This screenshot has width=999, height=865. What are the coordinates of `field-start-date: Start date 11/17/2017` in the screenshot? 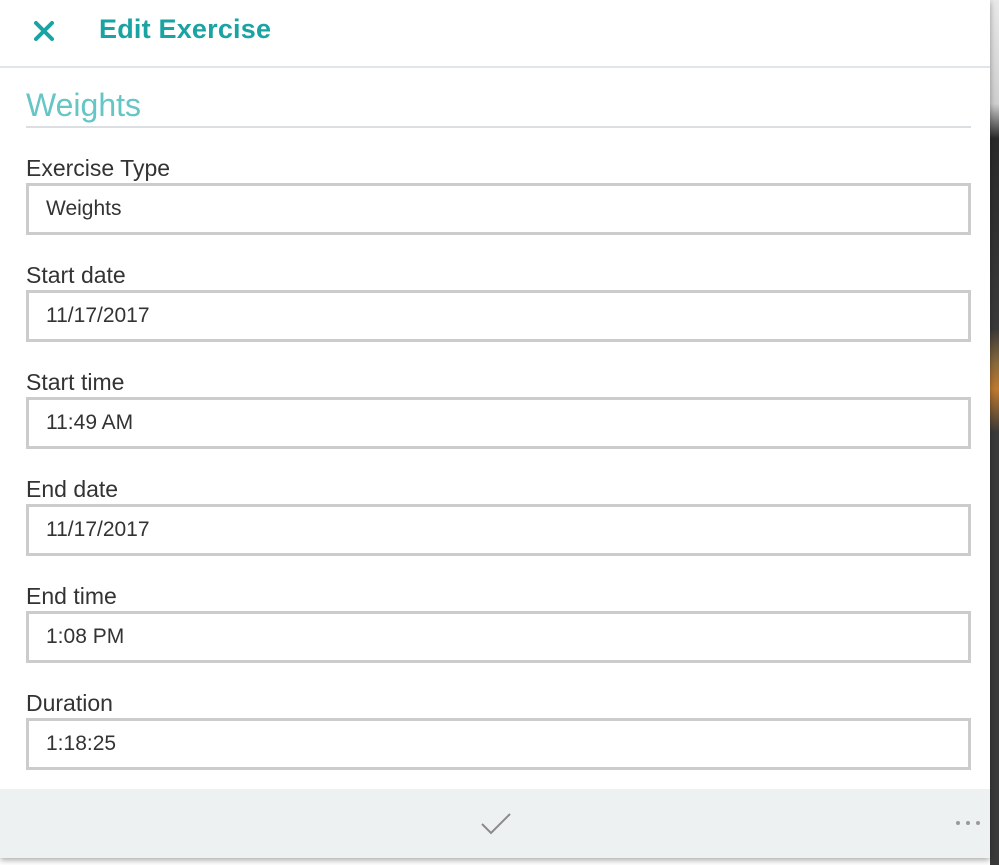 It's located at (498, 301).